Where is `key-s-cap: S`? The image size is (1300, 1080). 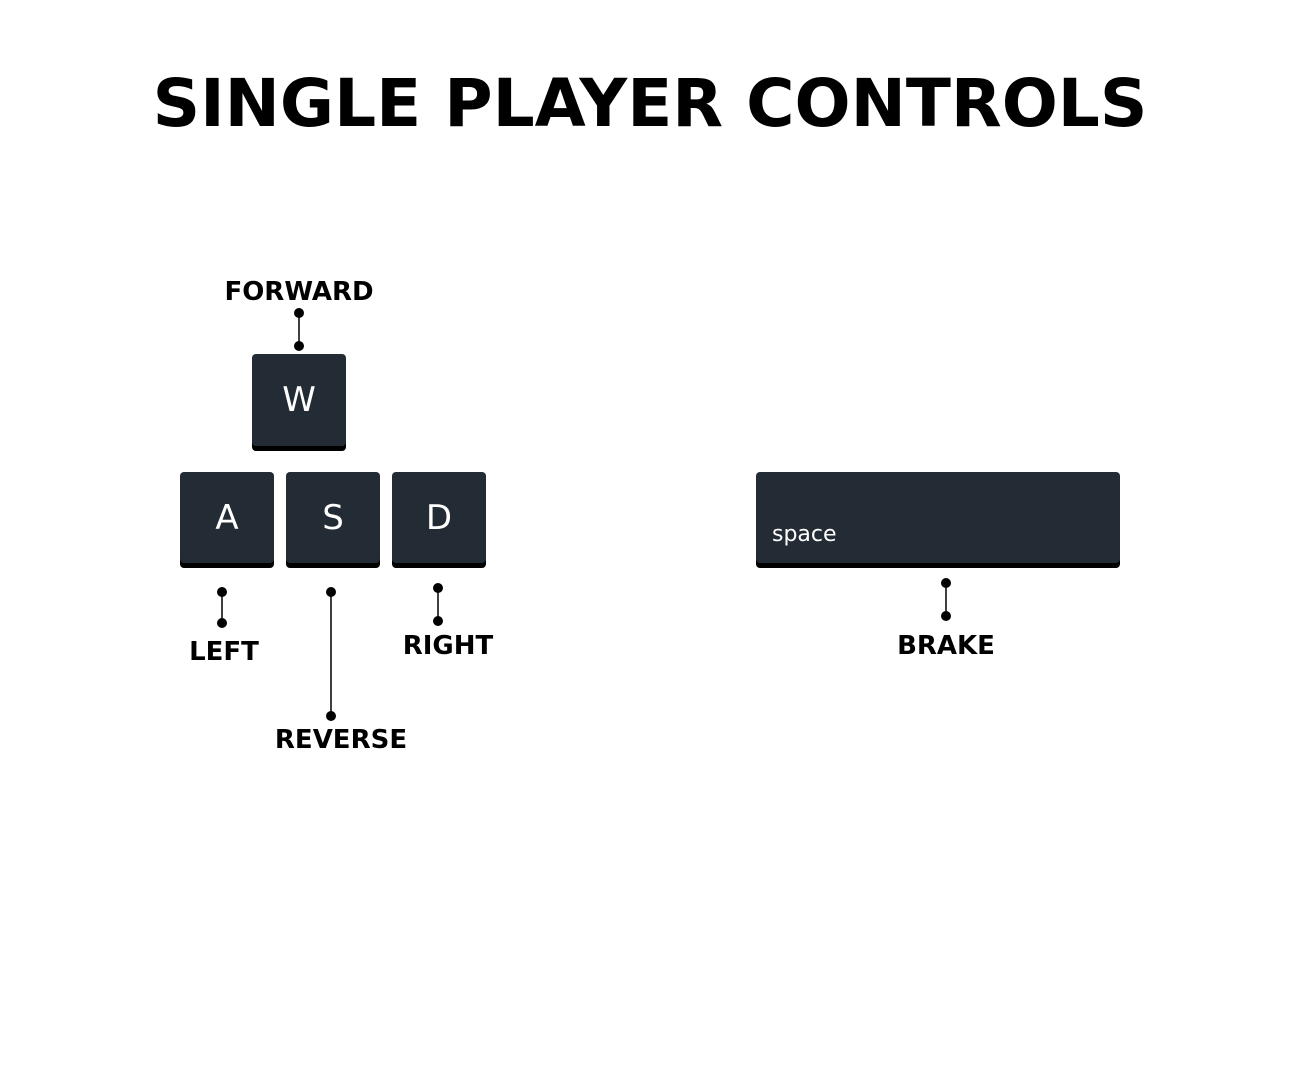
key-s-cap: S is located at coordinates (333, 517).